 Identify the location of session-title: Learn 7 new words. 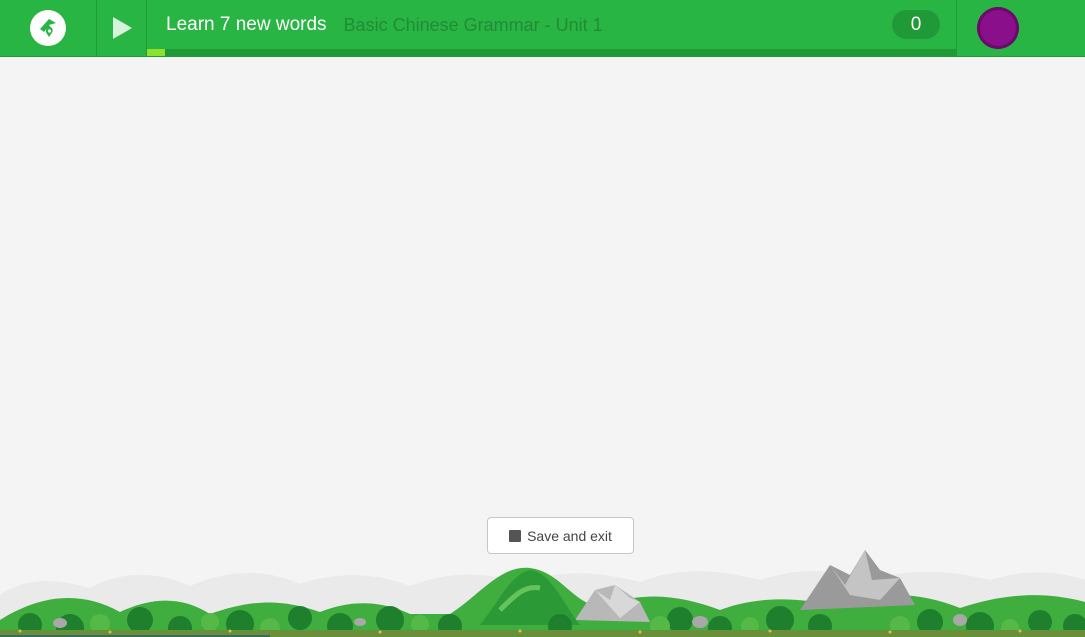
(246, 24).